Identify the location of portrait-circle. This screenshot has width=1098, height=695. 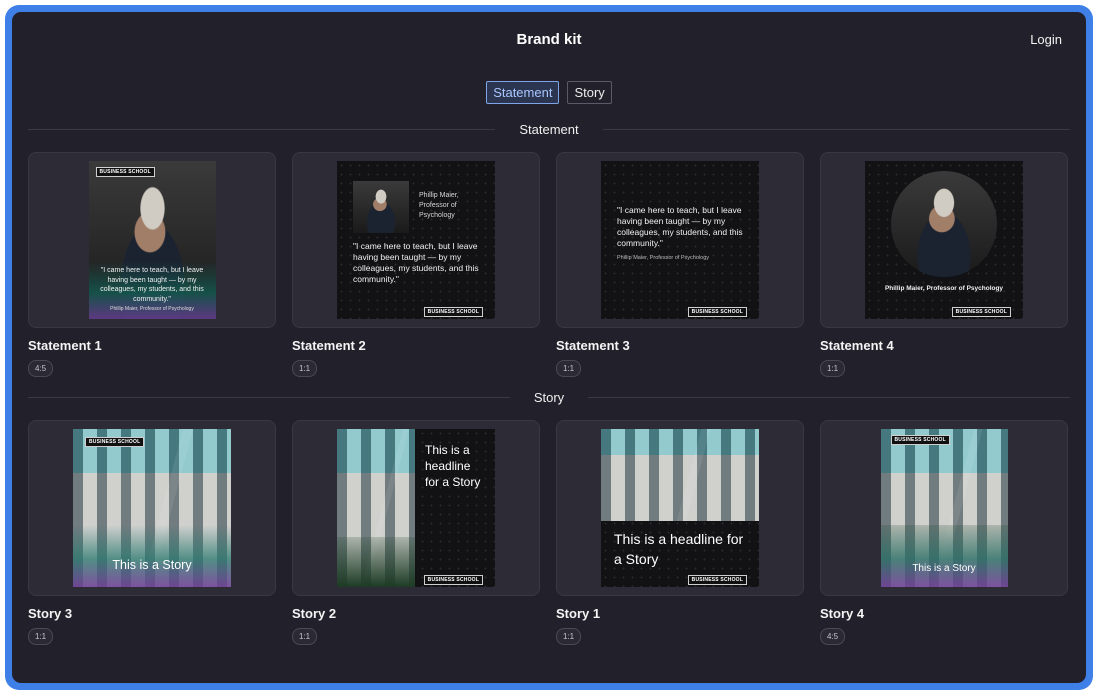
(944, 224).